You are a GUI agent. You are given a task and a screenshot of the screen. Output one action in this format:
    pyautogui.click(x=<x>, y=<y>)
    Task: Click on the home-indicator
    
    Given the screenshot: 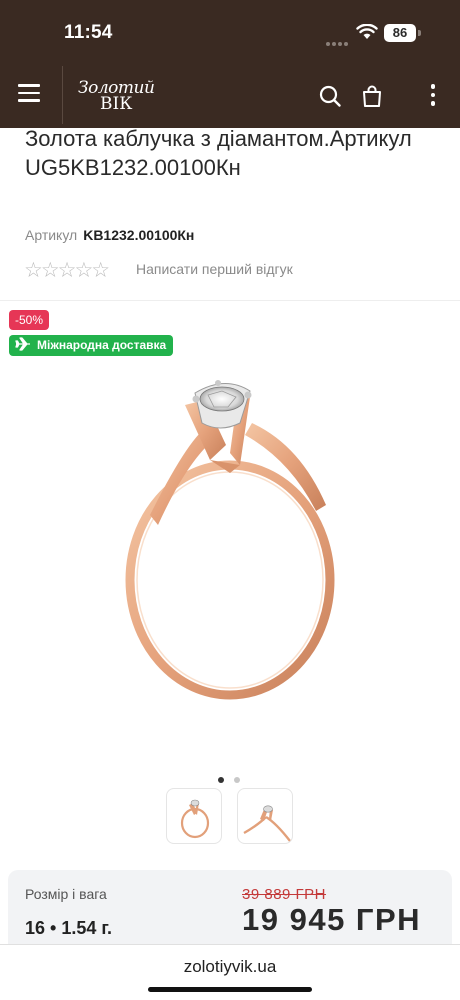 What is the action you would take?
    pyautogui.click(x=230, y=989)
    